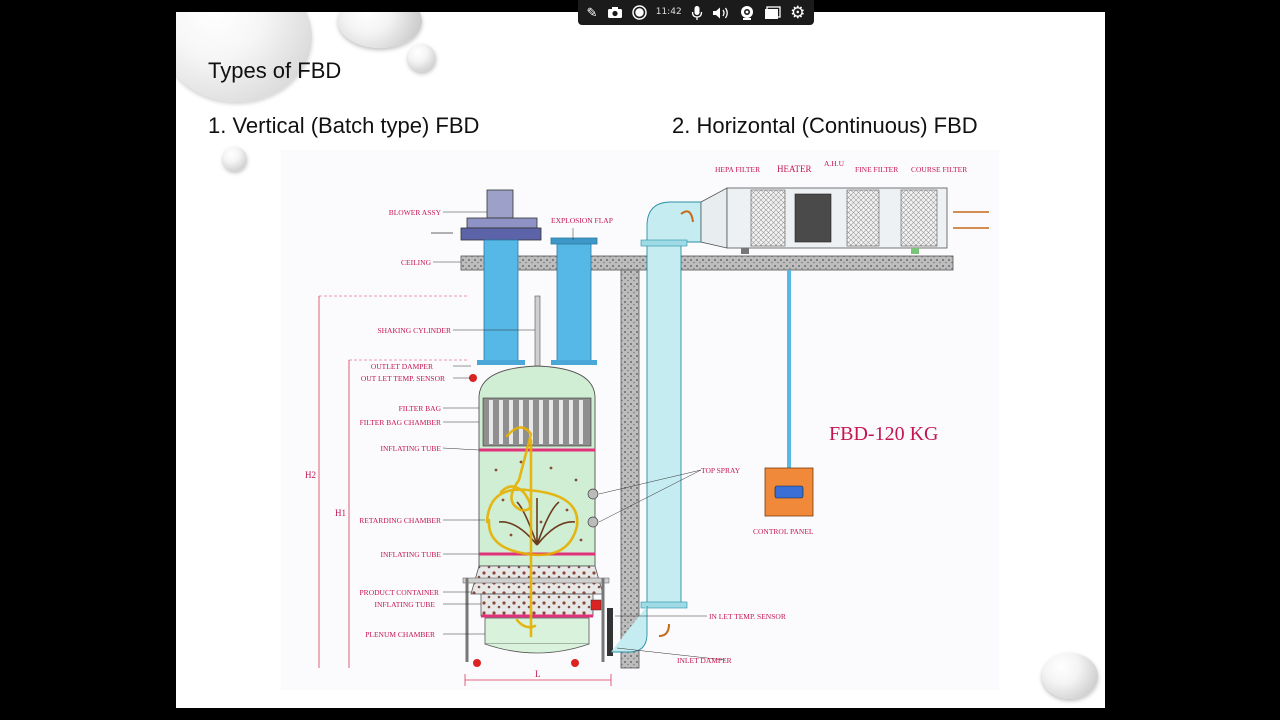 The height and width of the screenshot is (720, 1280). I want to click on heater, so click(813, 218).